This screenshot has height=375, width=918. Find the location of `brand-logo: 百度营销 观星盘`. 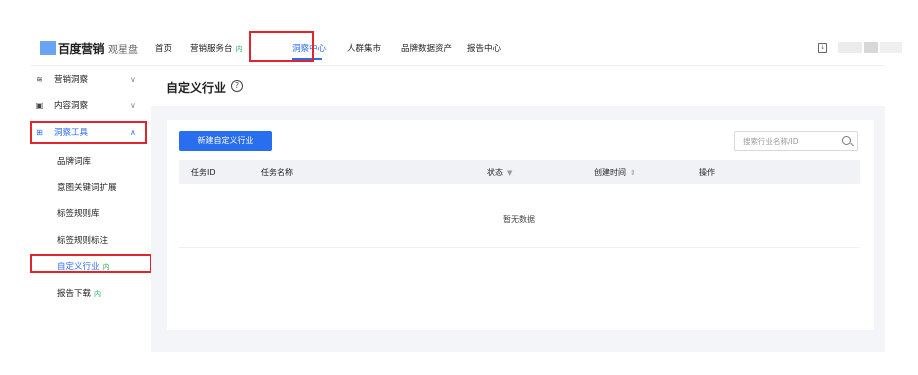

brand-logo: 百度营销 观星盘 is located at coordinates (89, 48).